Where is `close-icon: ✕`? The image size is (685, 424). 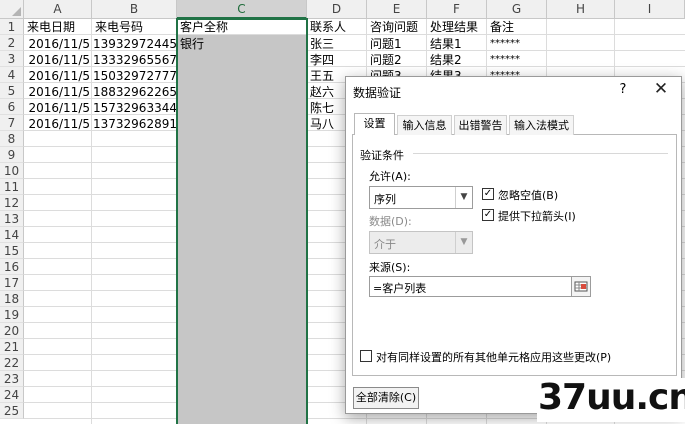 close-icon: ✕ is located at coordinates (661, 89).